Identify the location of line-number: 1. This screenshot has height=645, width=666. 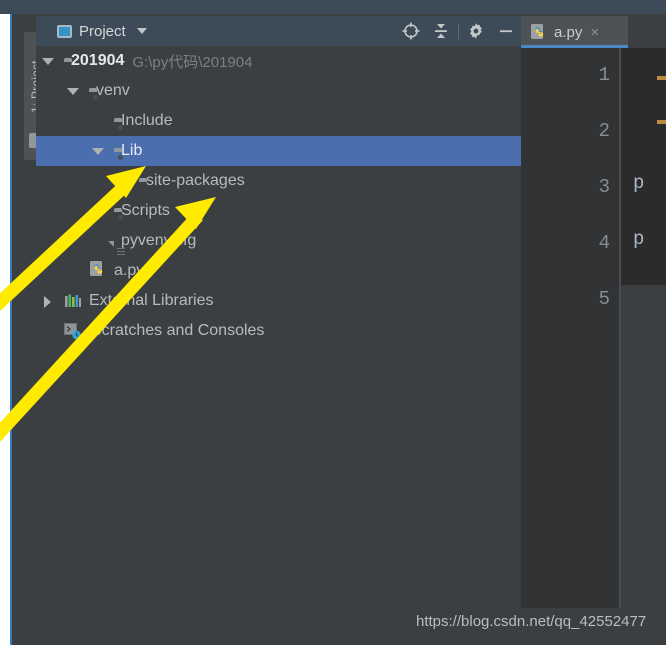
(604, 75).